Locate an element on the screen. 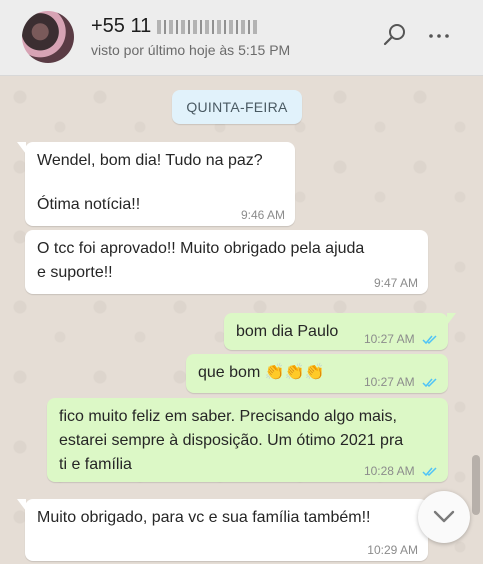 This screenshot has height=564, width=483. redacted-number is located at coordinates (207, 26).